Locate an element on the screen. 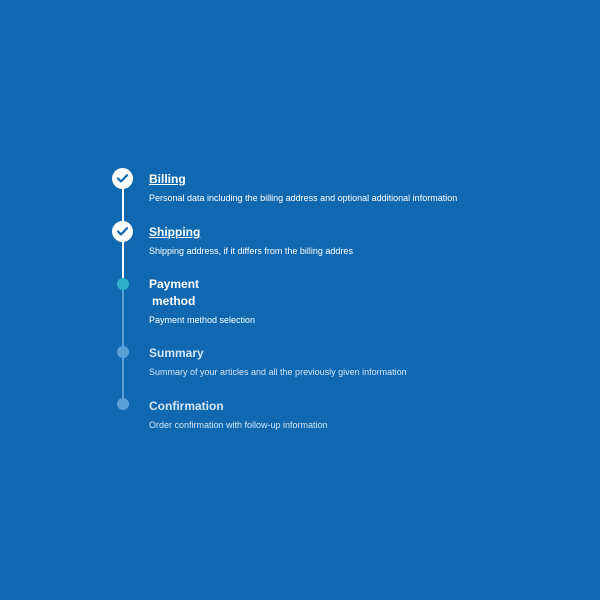 This screenshot has width=600, height=600. step-shipping-title: Shipping is located at coordinates (174, 232).